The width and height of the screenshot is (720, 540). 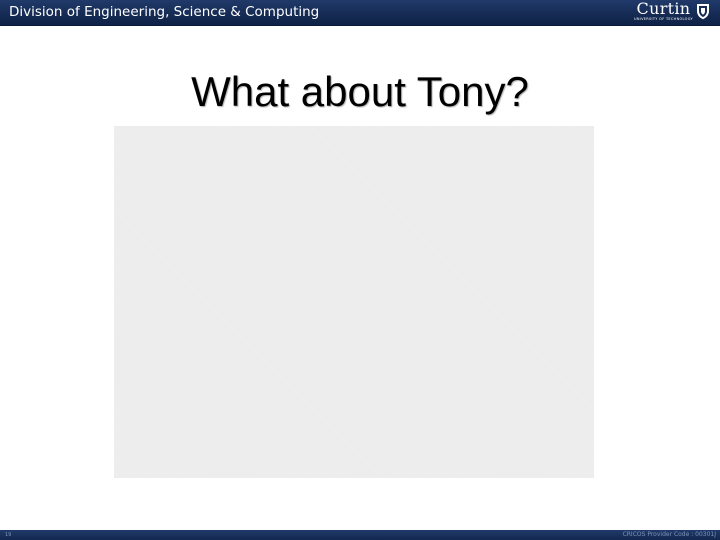 I want to click on logo-subtitle: UNIVERSITY OF TECHNOLOGY, so click(x=663, y=19).